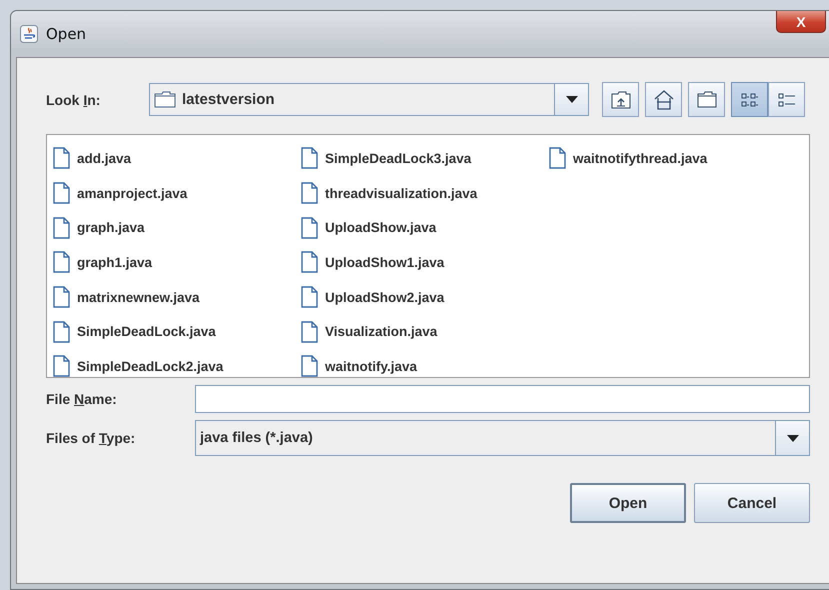 This screenshot has width=829, height=590. What do you see at coordinates (91, 438) in the screenshot?
I see `file-type-label: Files of Type:` at bounding box center [91, 438].